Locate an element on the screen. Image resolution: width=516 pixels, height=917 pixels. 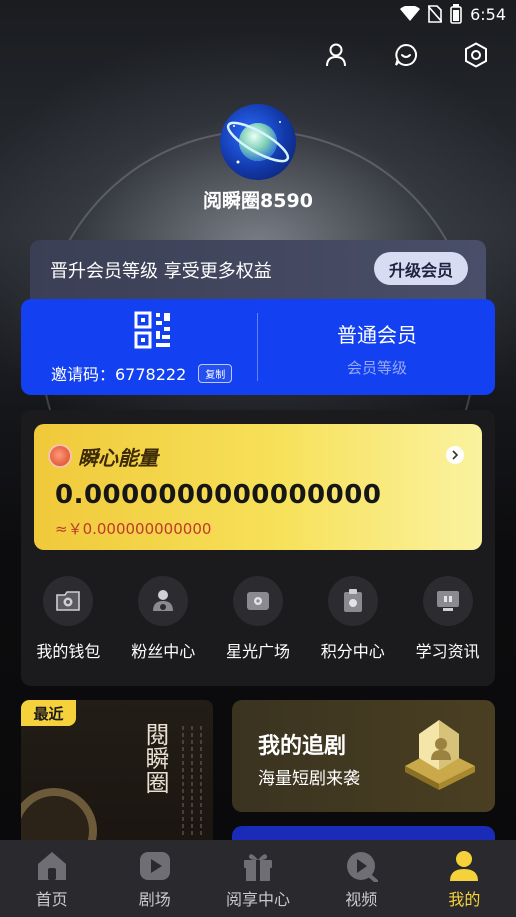
feature-news: 学习资讯 is located at coordinates (447, 619).